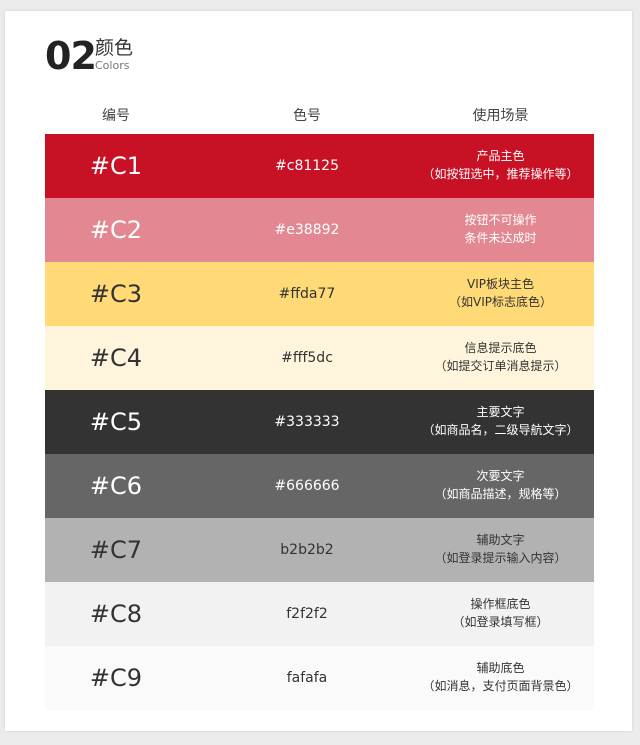  I want to click on section-title-en: Colors, so click(112, 65).